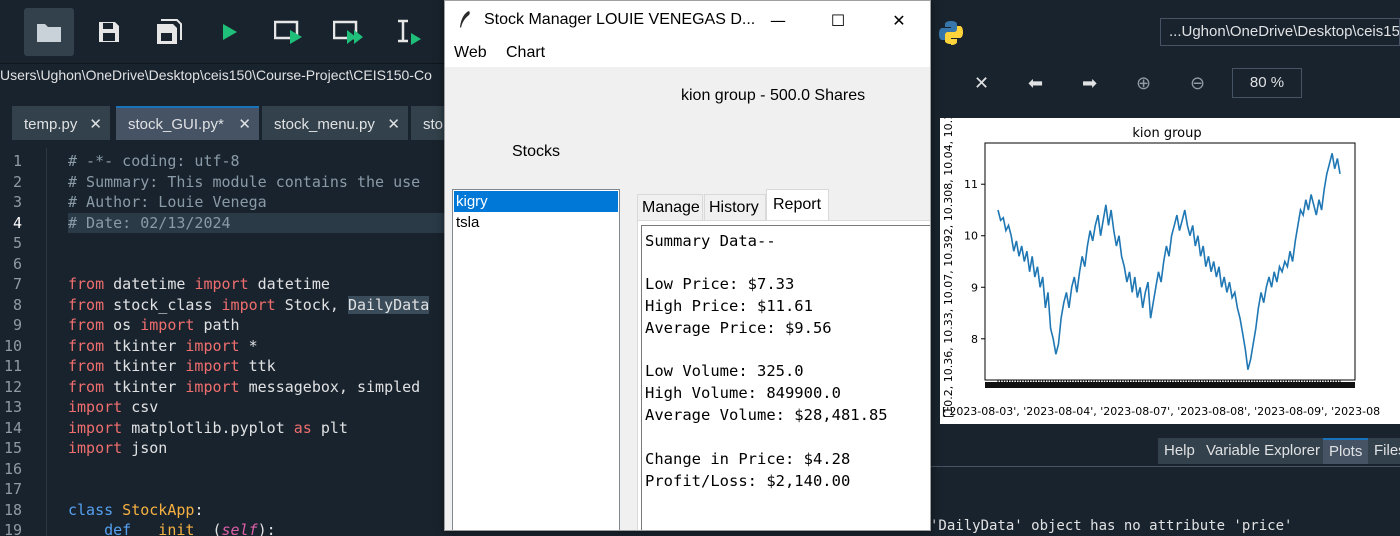  I want to click on save-button, so click(109, 32).